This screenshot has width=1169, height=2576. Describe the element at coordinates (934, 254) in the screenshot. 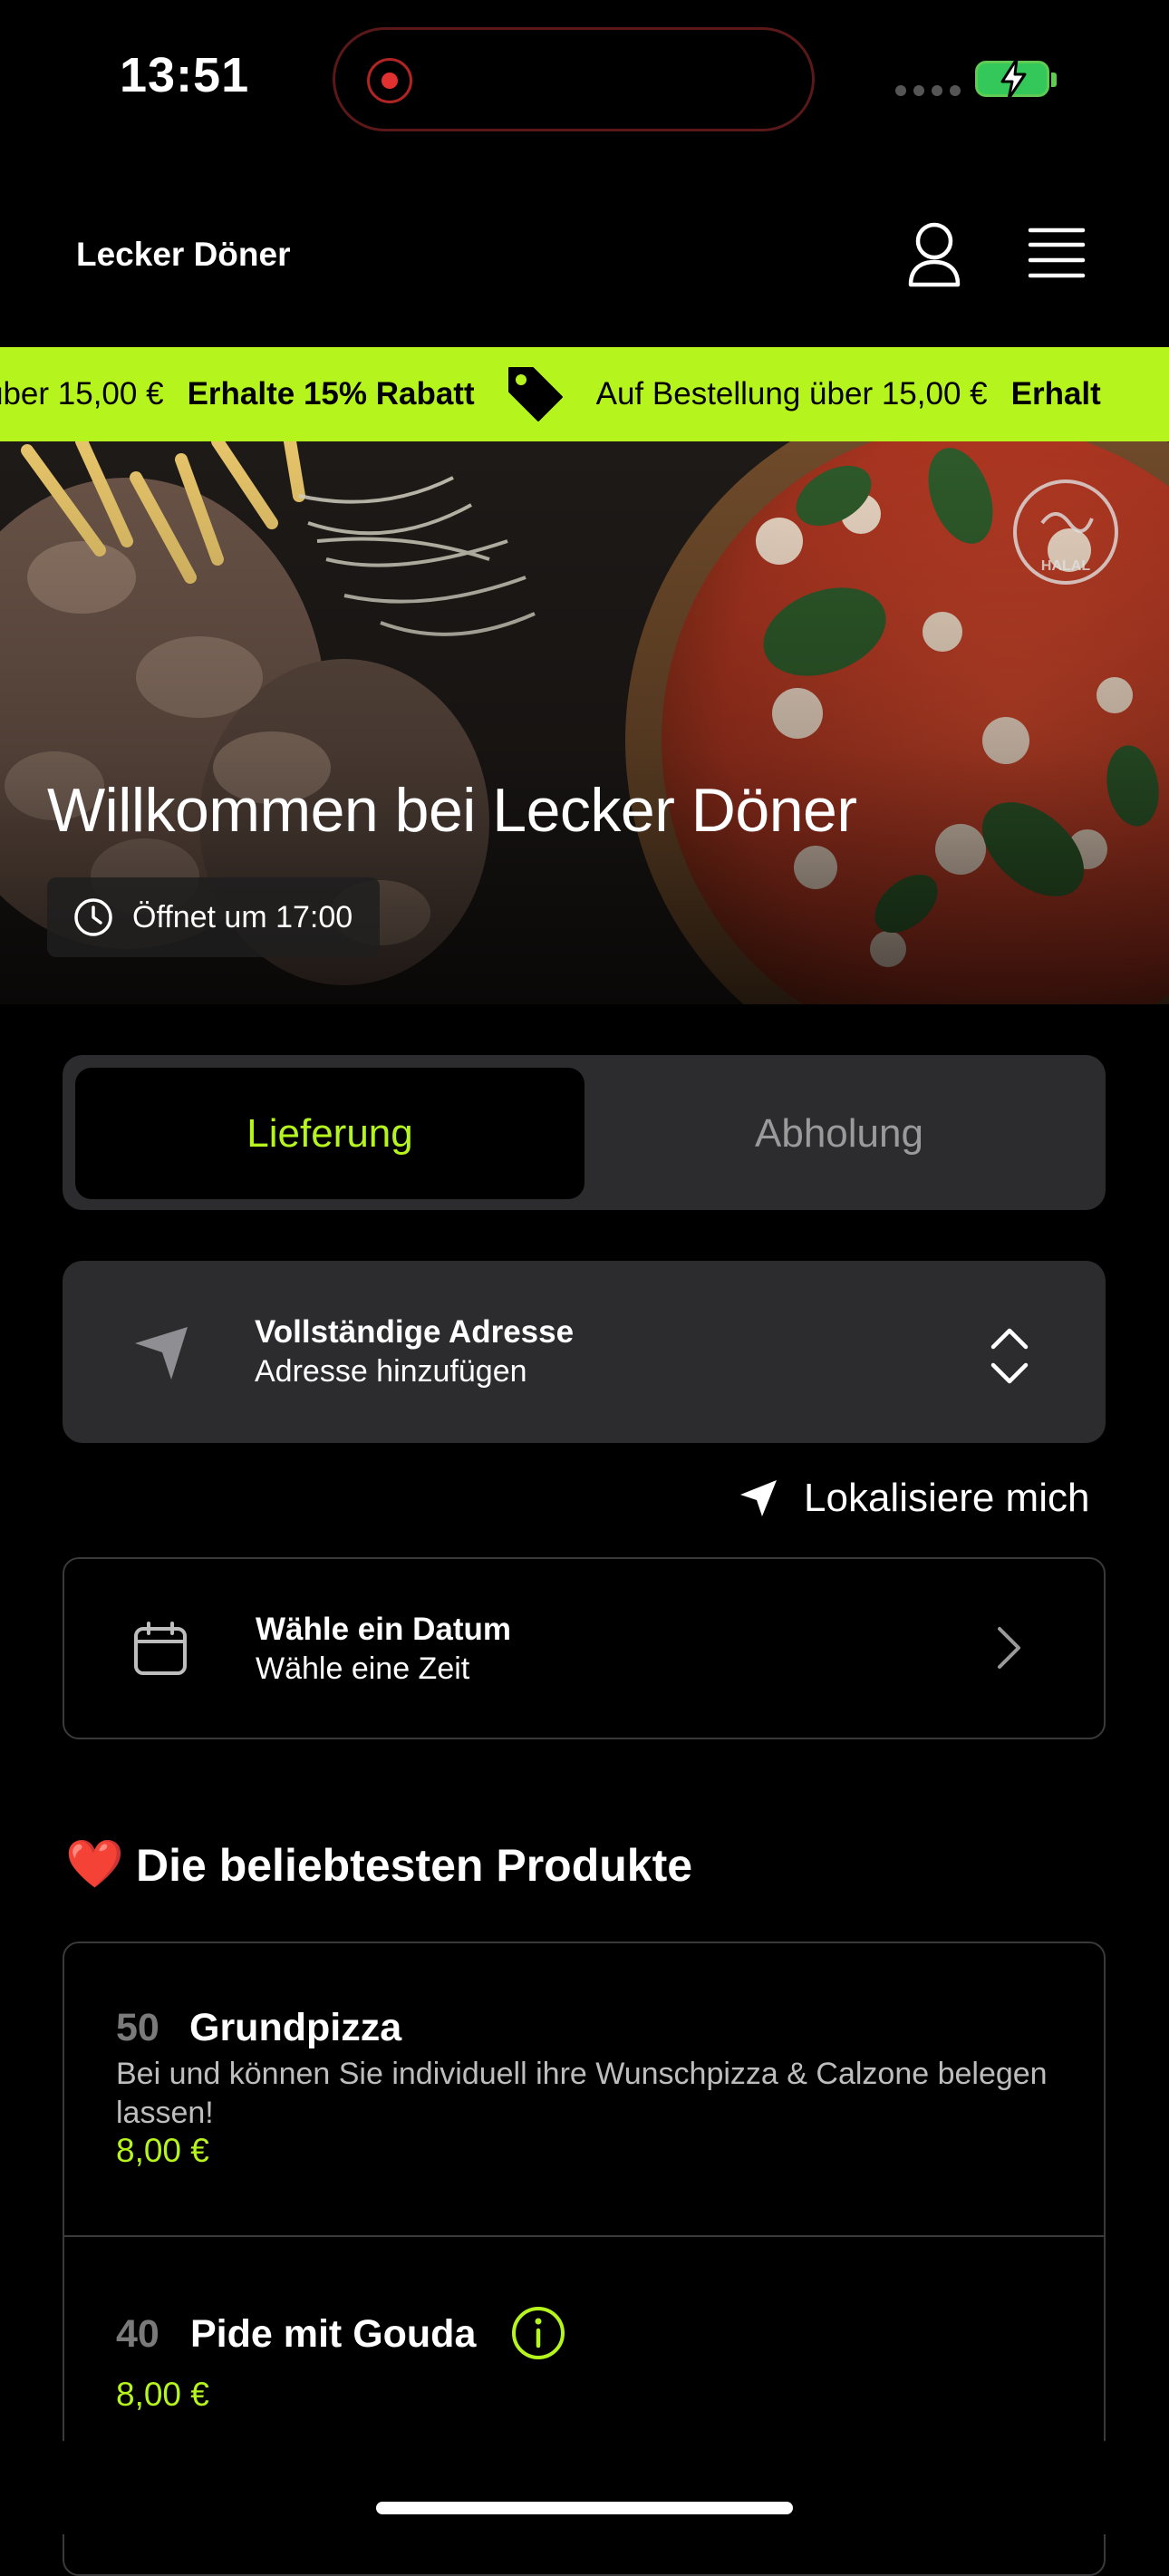

I see `user-icon` at that location.